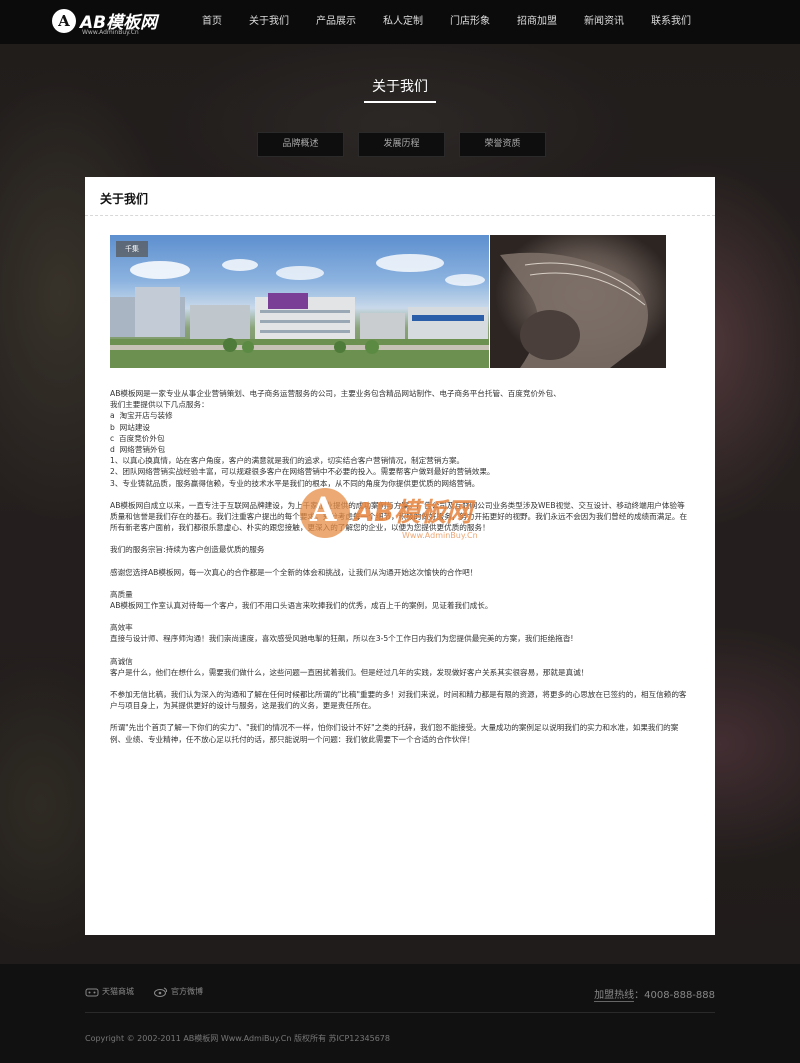  I want to click on sub-tabs: 品牌概述 发展历程 荣誉资质, so click(401, 144).